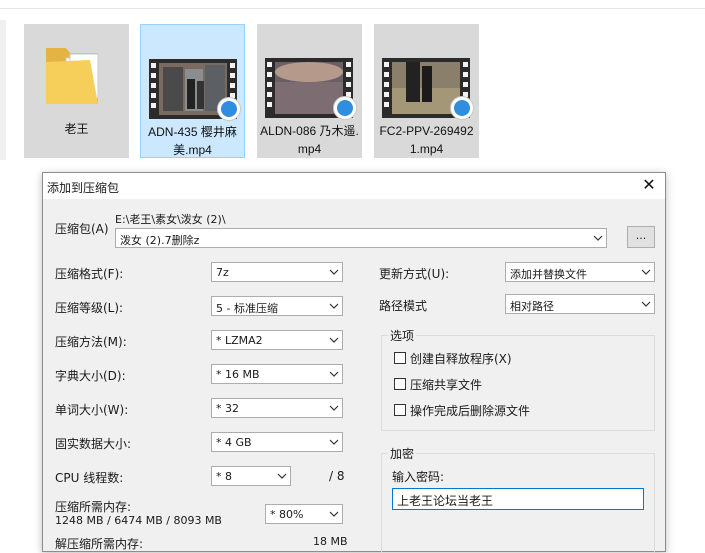 This screenshot has width=705, height=553. Describe the element at coordinates (426, 140) in the screenshot. I see `file-name: FC2-PPV-2694921.mp4` at that location.